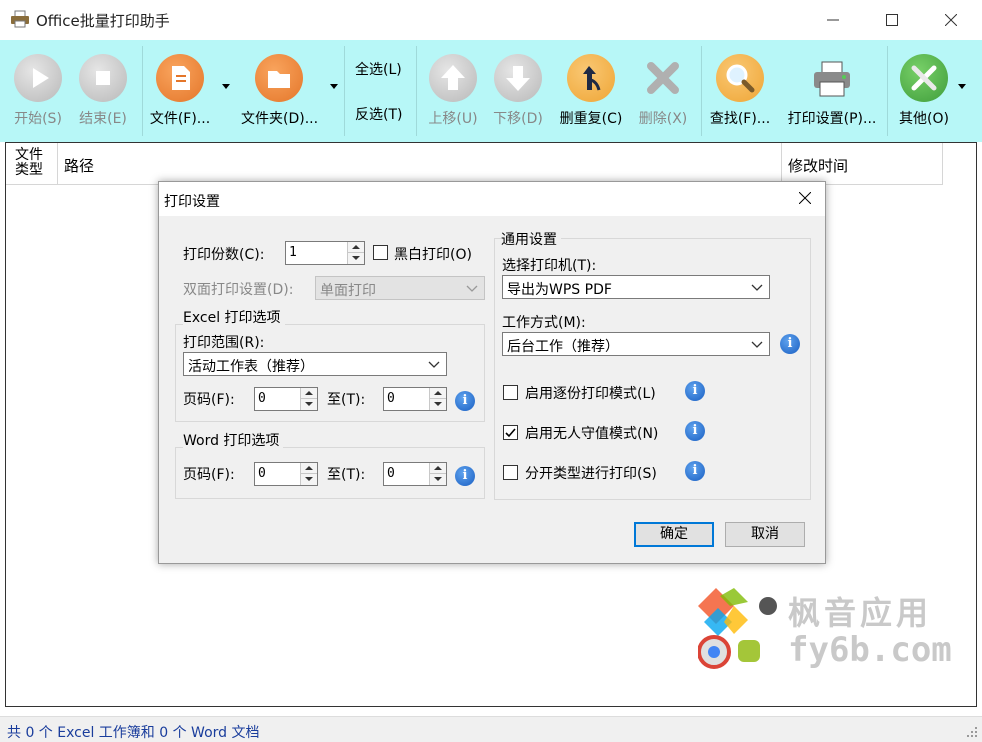 The width and height of the screenshot is (982, 742). I want to click on title-bar: Office批量打印助手, so click(491, 20).